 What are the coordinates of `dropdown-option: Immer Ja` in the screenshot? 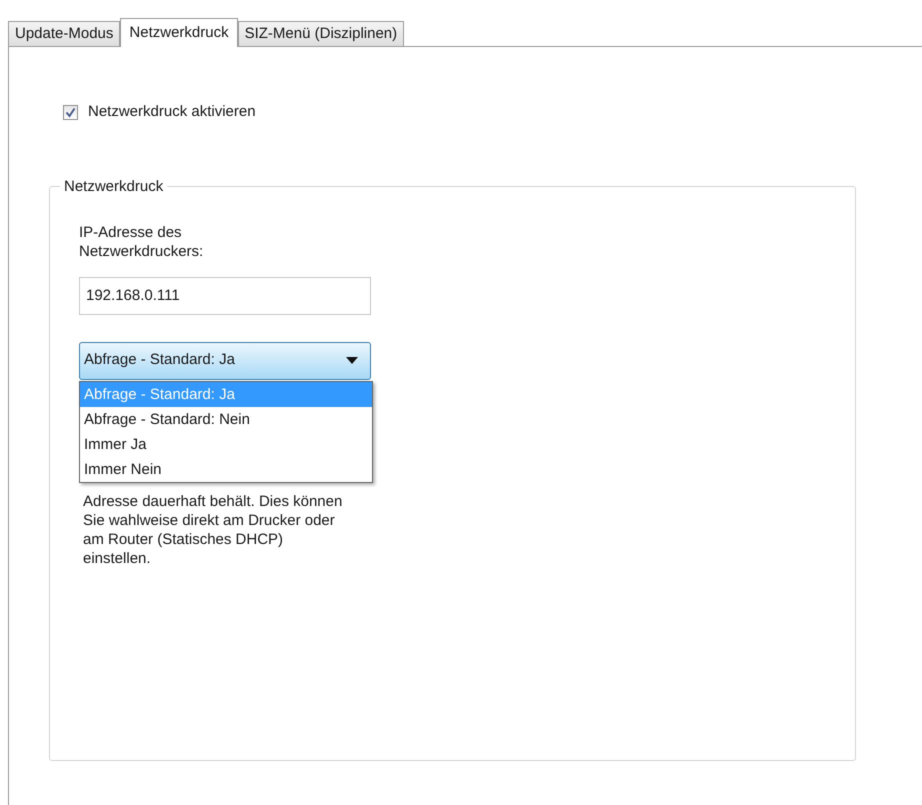 It's located at (226, 444).